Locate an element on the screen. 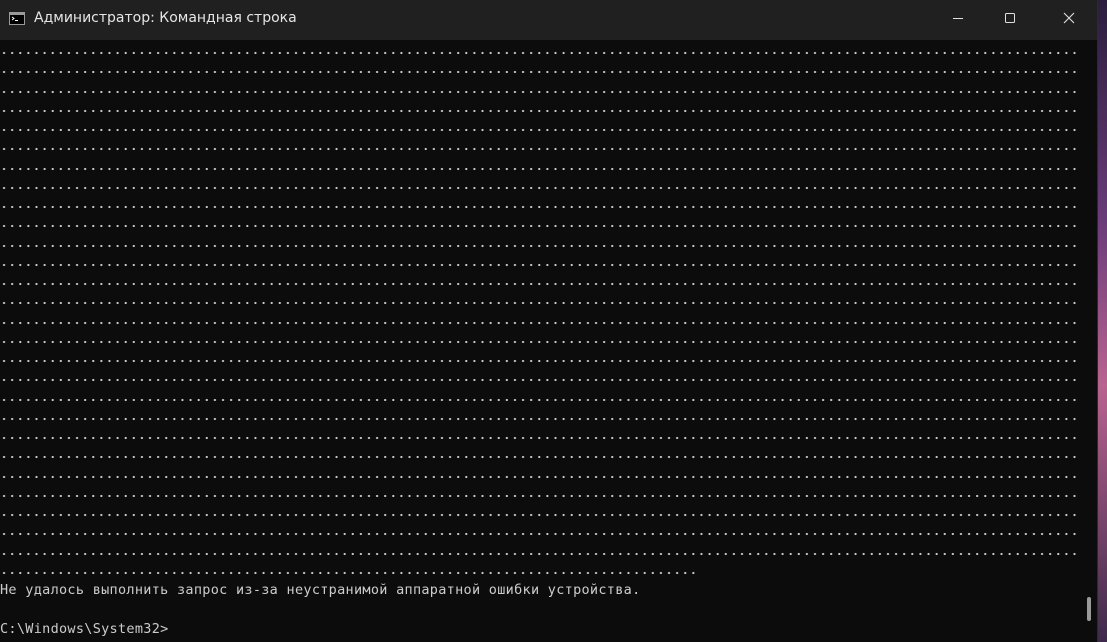  minimize-button is located at coordinates (958, 20).